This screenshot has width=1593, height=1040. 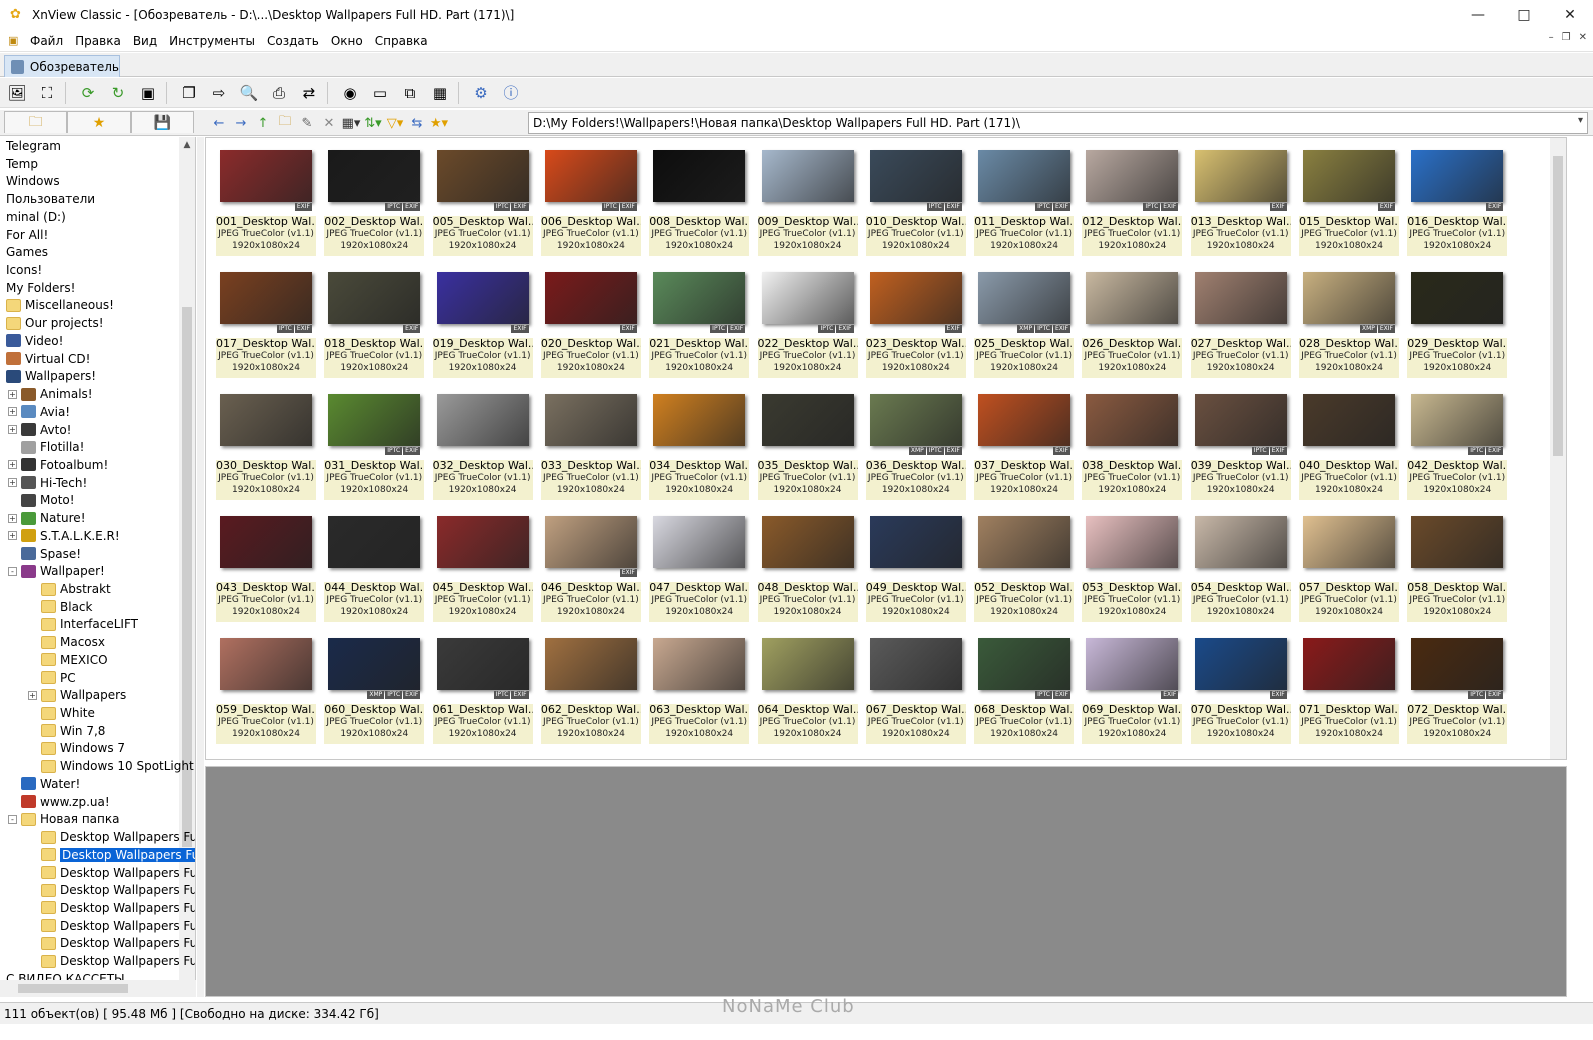 I want to click on tree-item: White, so click(x=61, y=713).